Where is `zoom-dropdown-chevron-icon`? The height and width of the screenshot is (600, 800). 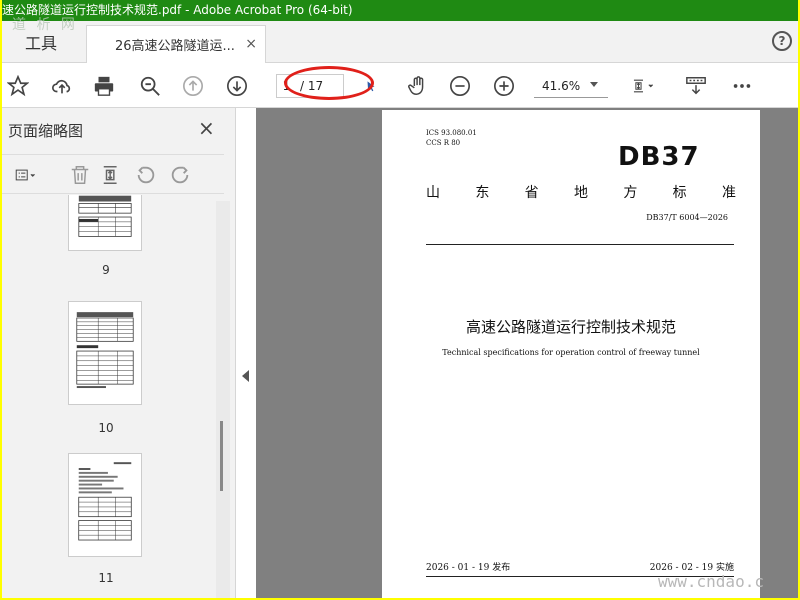 zoom-dropdown-chevron-icon is located at coordinates (594, 84).